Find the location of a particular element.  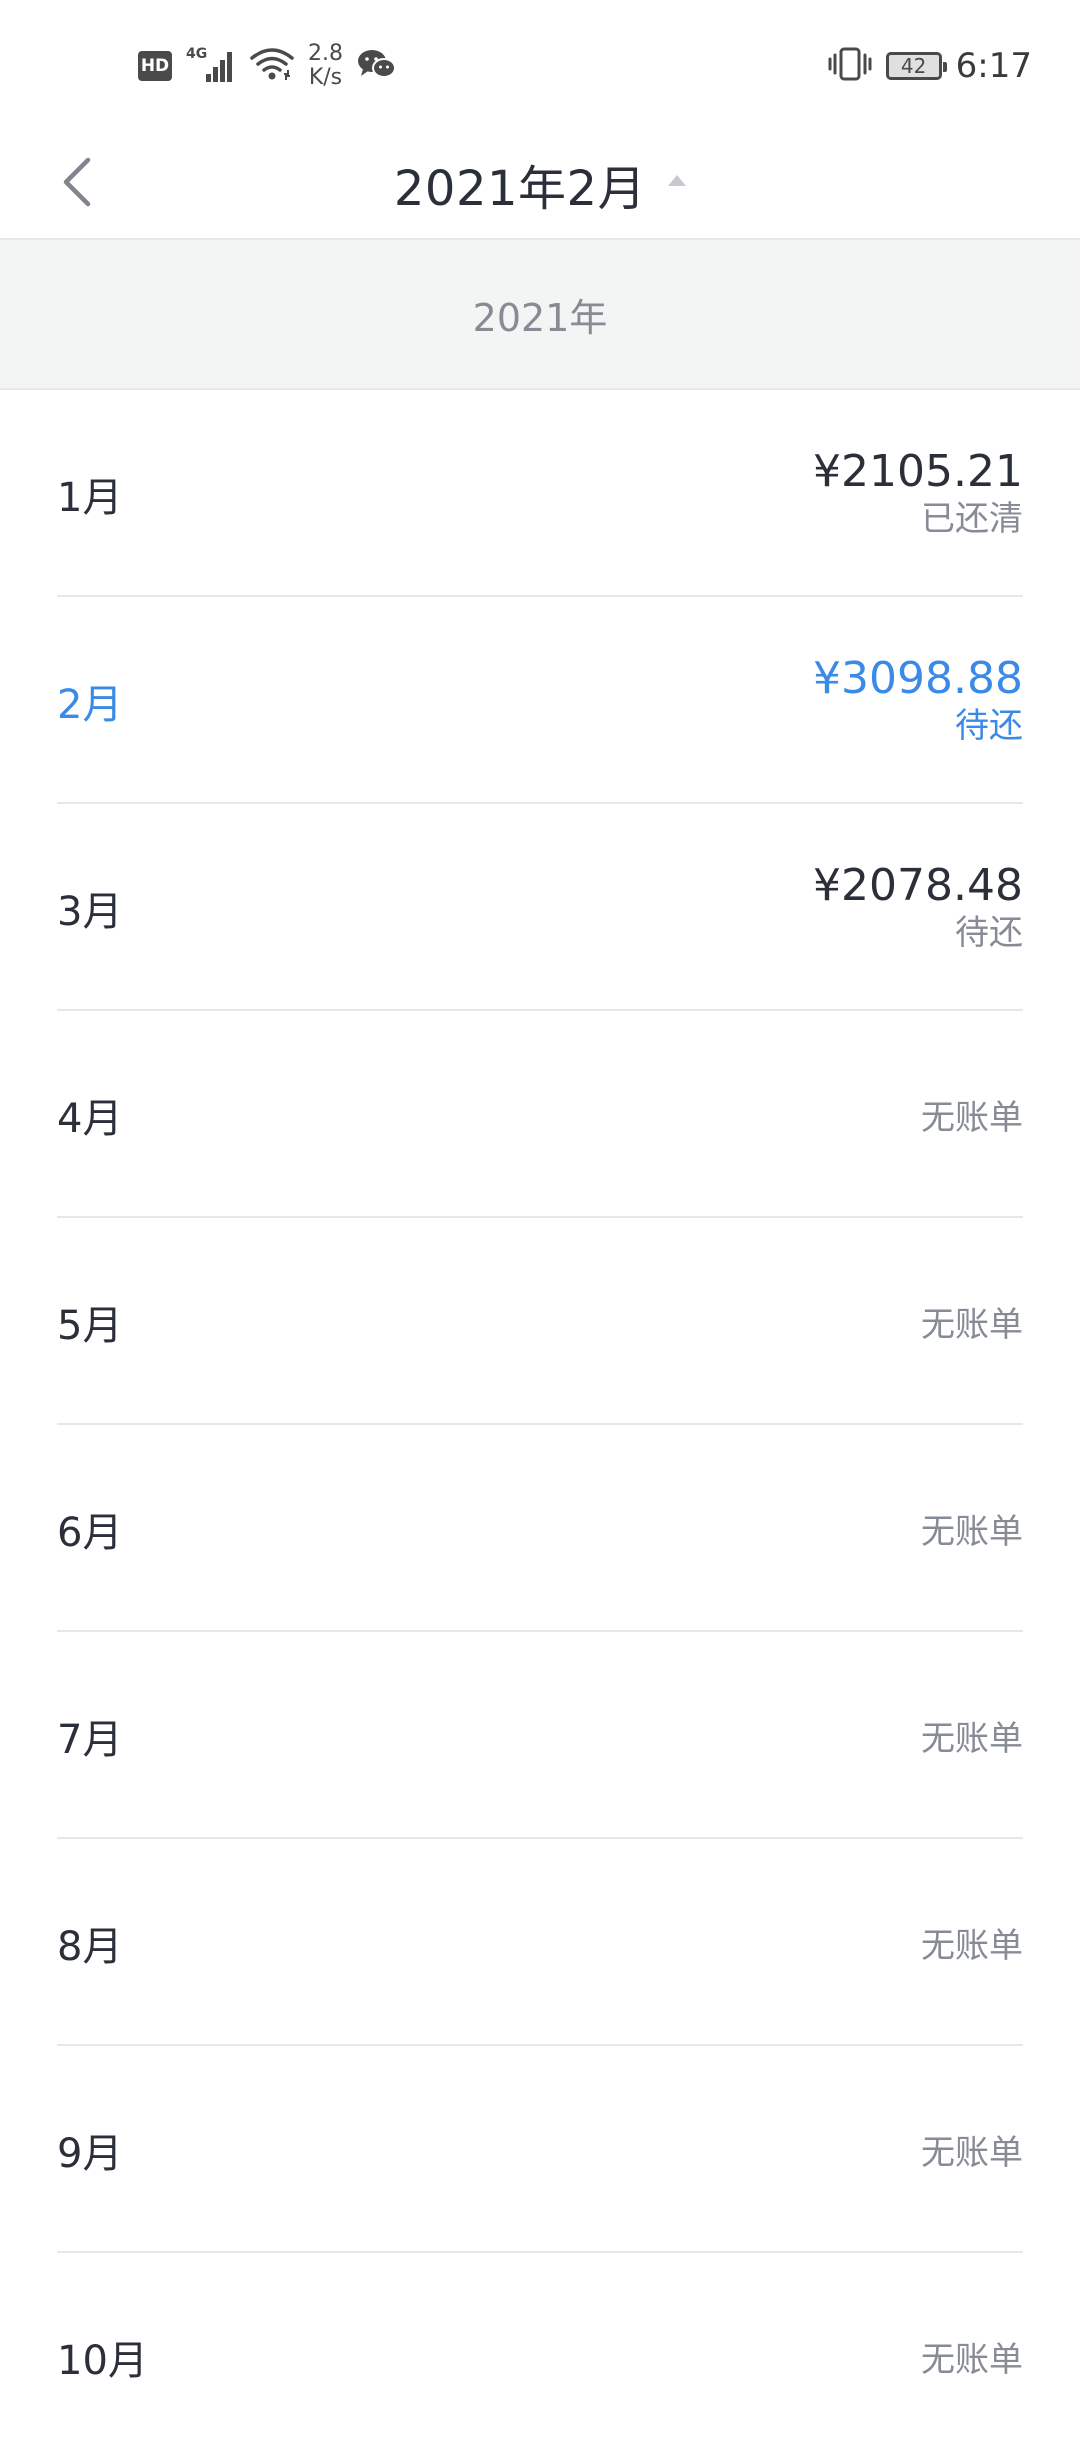

status-bar-left: HD 4G 2.8 K/s is located at coordinates (267, 66).